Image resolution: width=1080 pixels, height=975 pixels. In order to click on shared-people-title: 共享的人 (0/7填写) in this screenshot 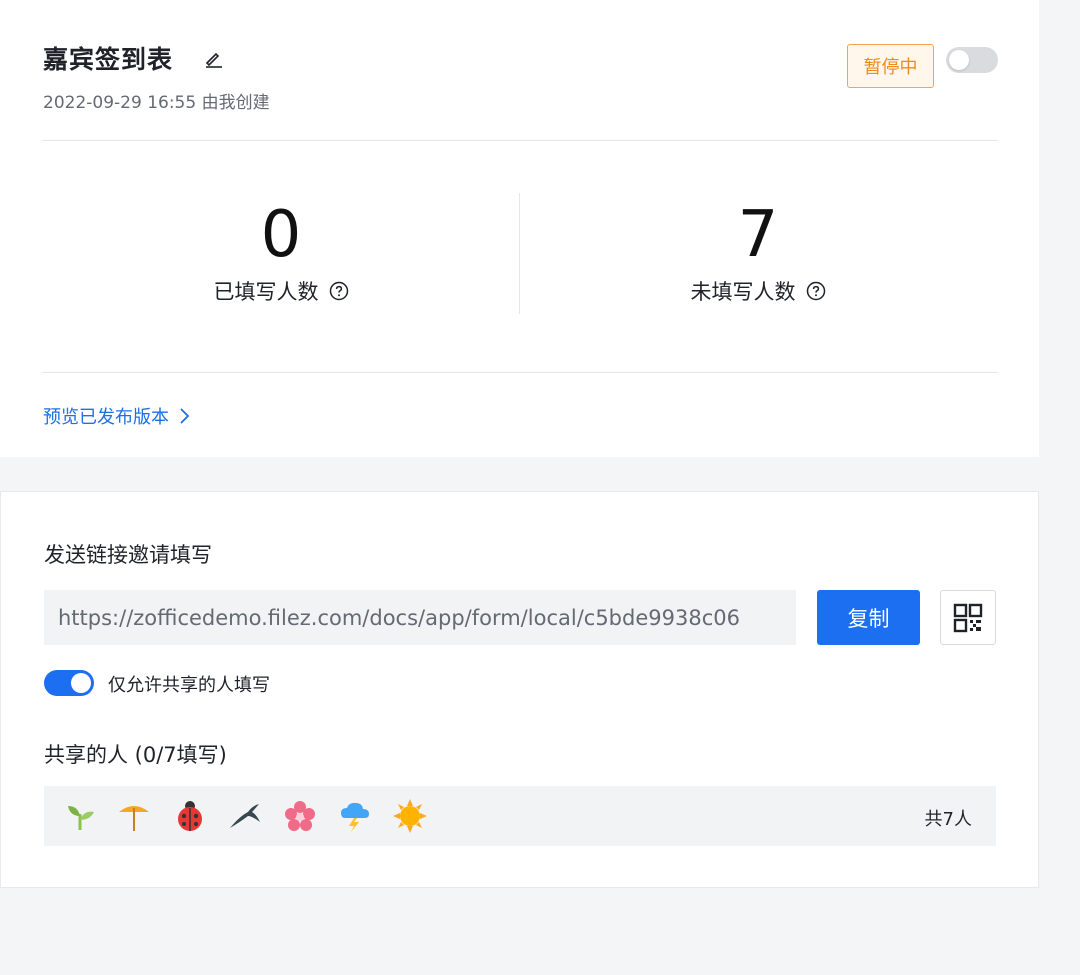, I will do `click(135, 755)`.